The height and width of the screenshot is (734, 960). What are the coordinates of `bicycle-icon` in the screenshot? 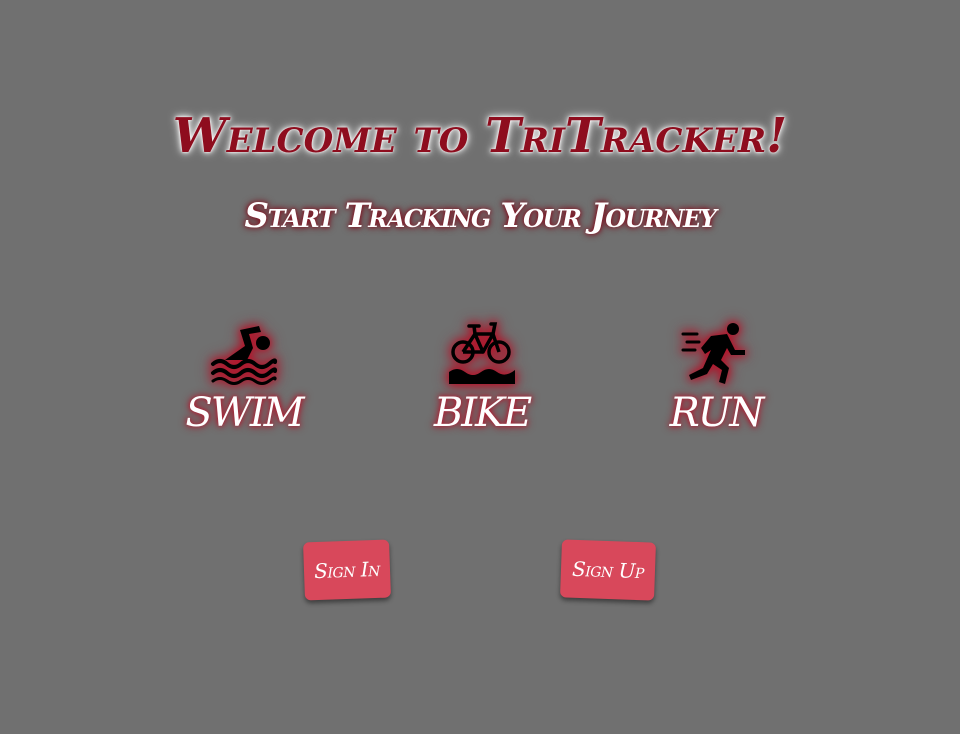 It's located at (482, 353).